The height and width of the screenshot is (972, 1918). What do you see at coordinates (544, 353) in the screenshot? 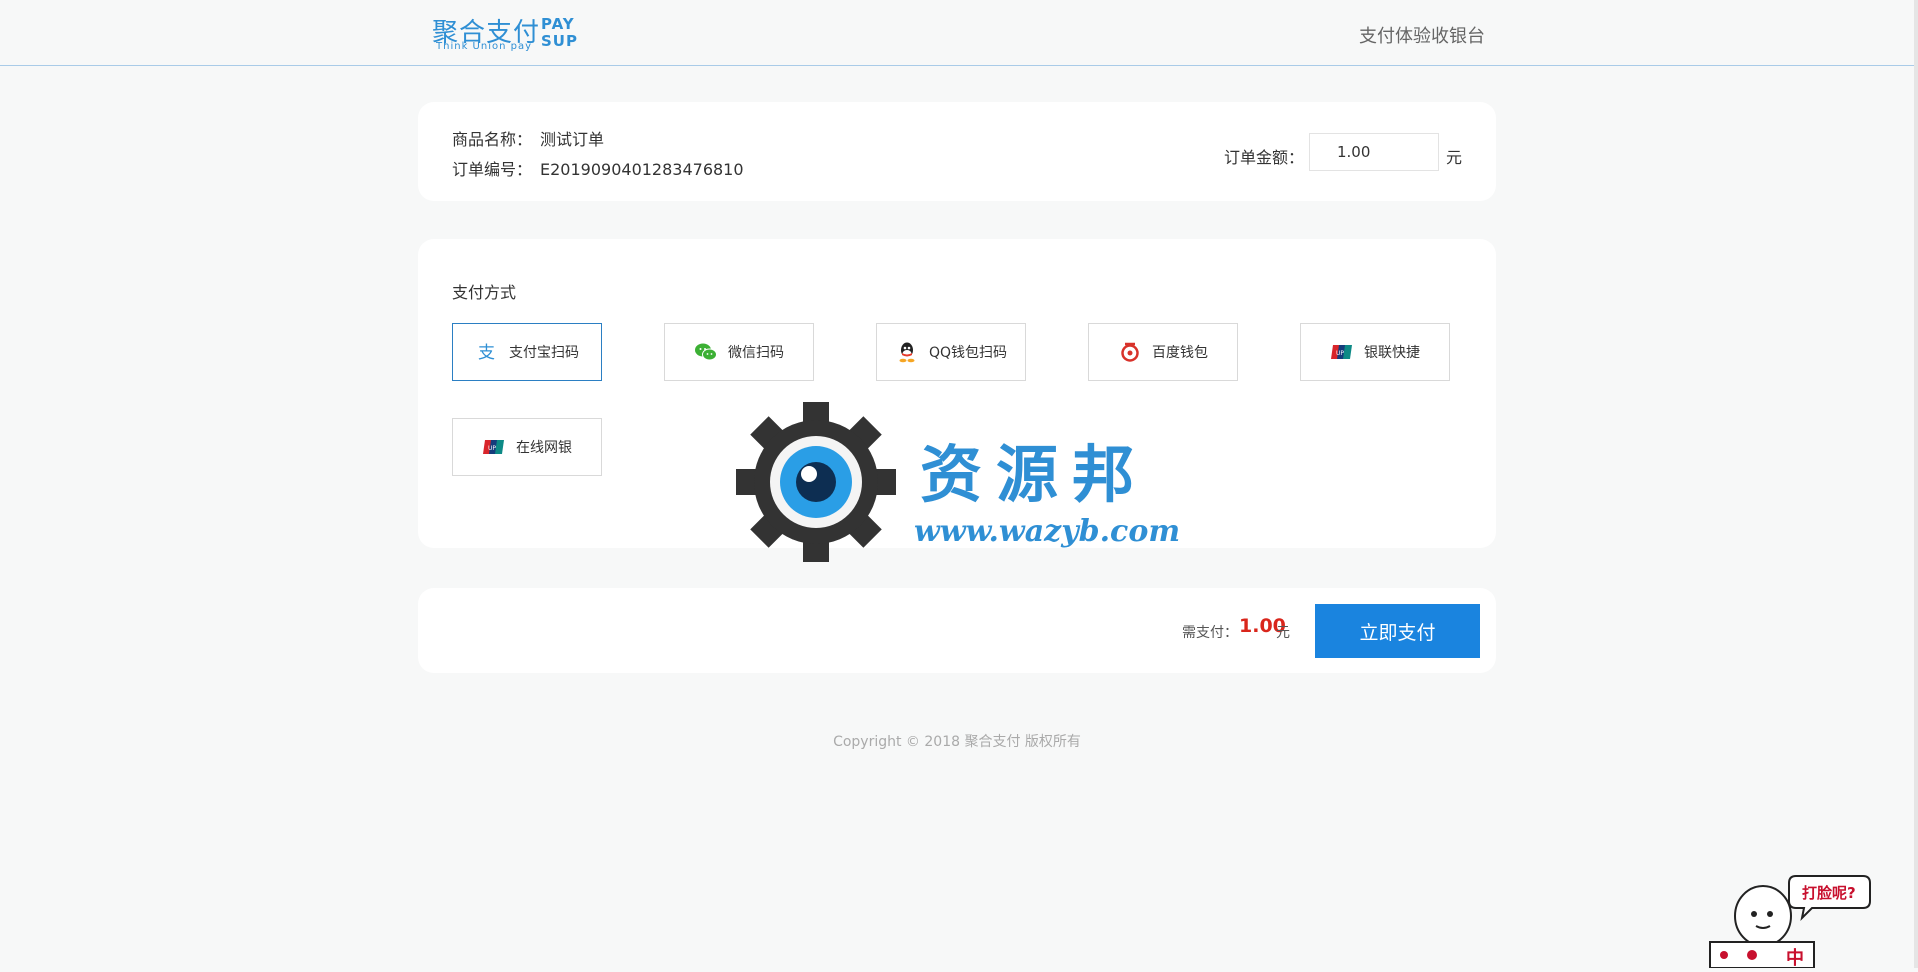
I see `payment-method-label: 支付宝扫码` at bounding box center [544, 353].